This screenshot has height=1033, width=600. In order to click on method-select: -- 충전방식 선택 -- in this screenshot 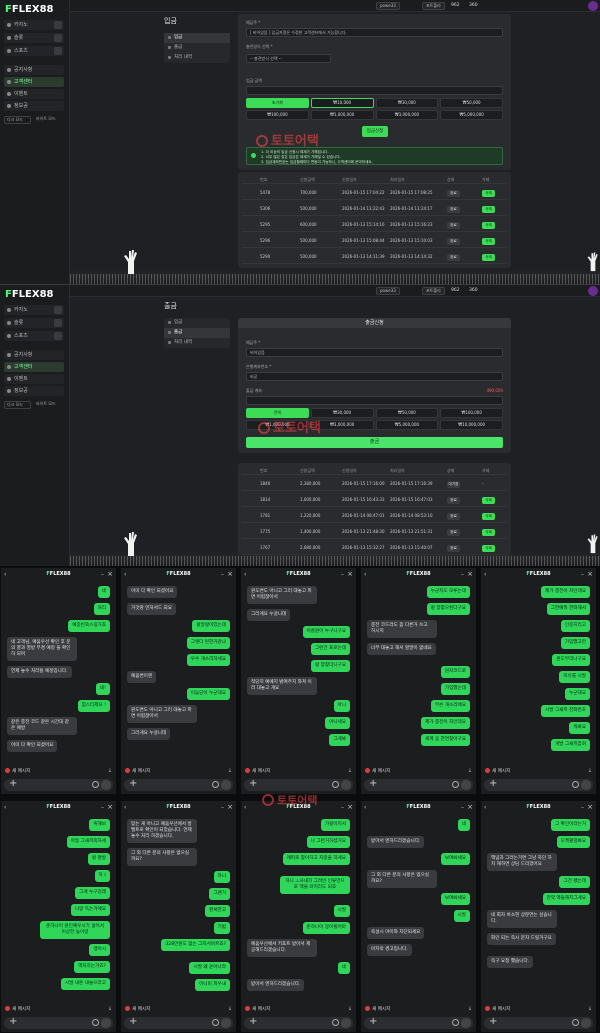, I will do `click(288, 58)`.